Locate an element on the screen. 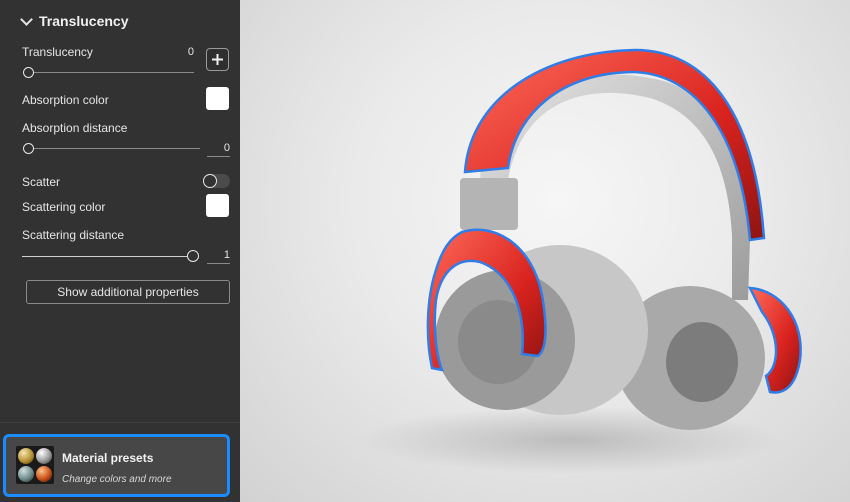 Image resolution: width=850 pixels, height=502 pixels. material-presets-thumbnail is located at coordinates (35, 465).